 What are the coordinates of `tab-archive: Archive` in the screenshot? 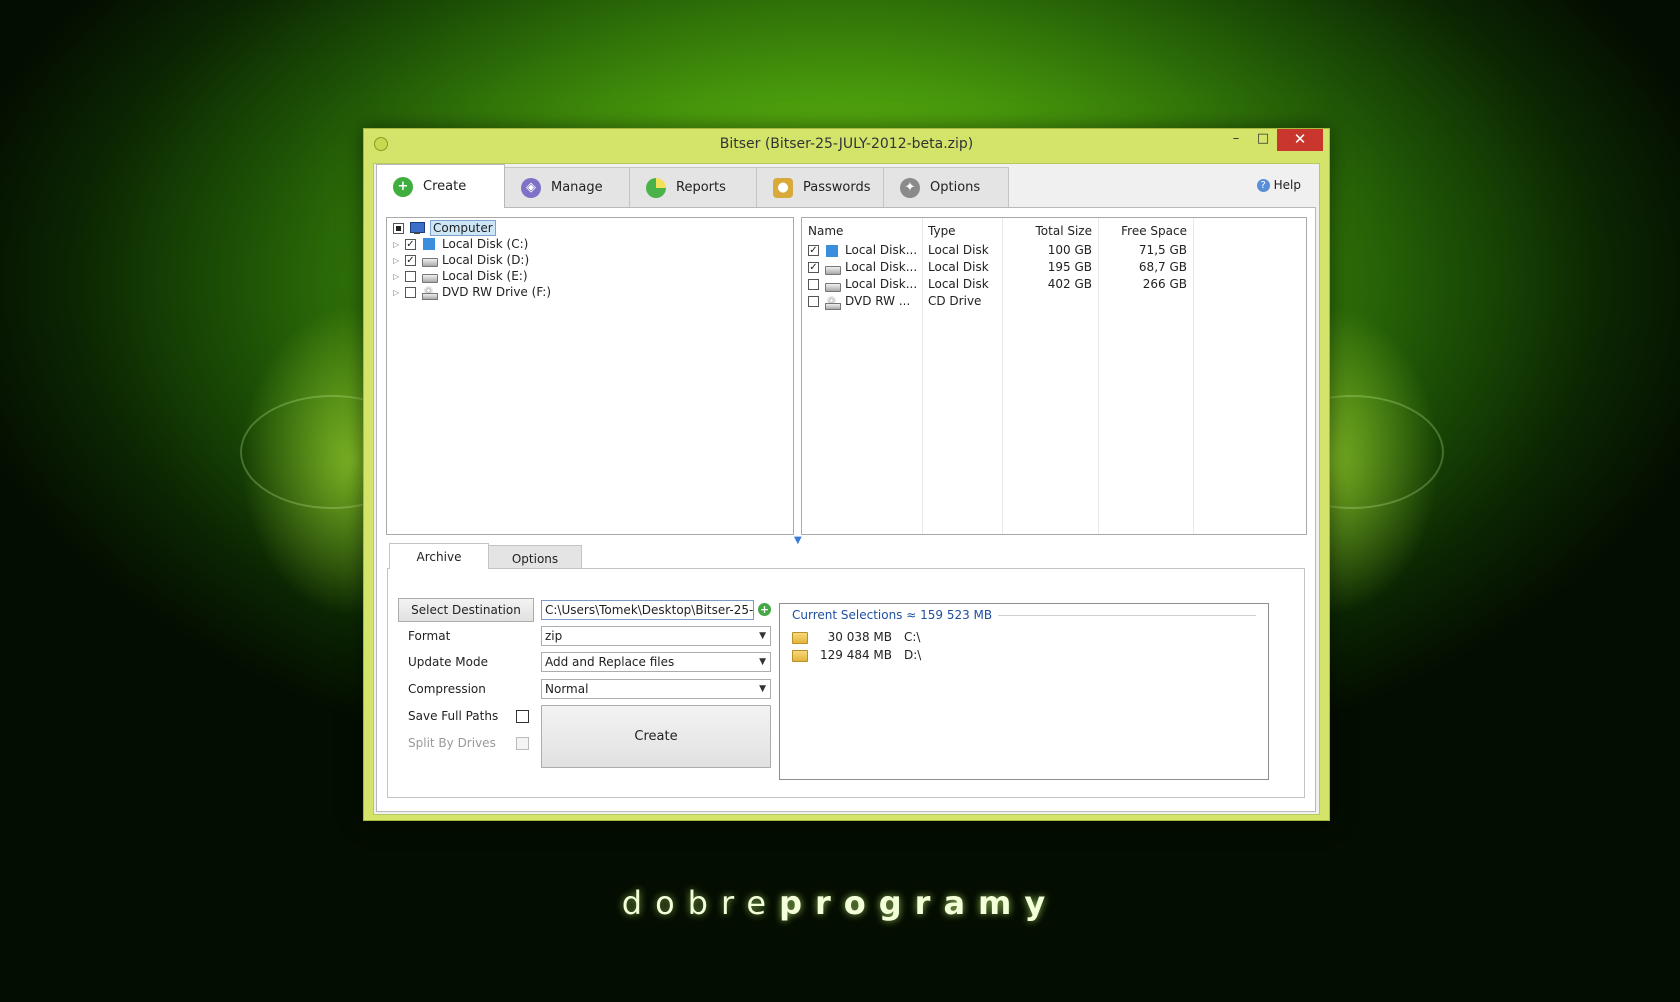 It's located at (439, 556).